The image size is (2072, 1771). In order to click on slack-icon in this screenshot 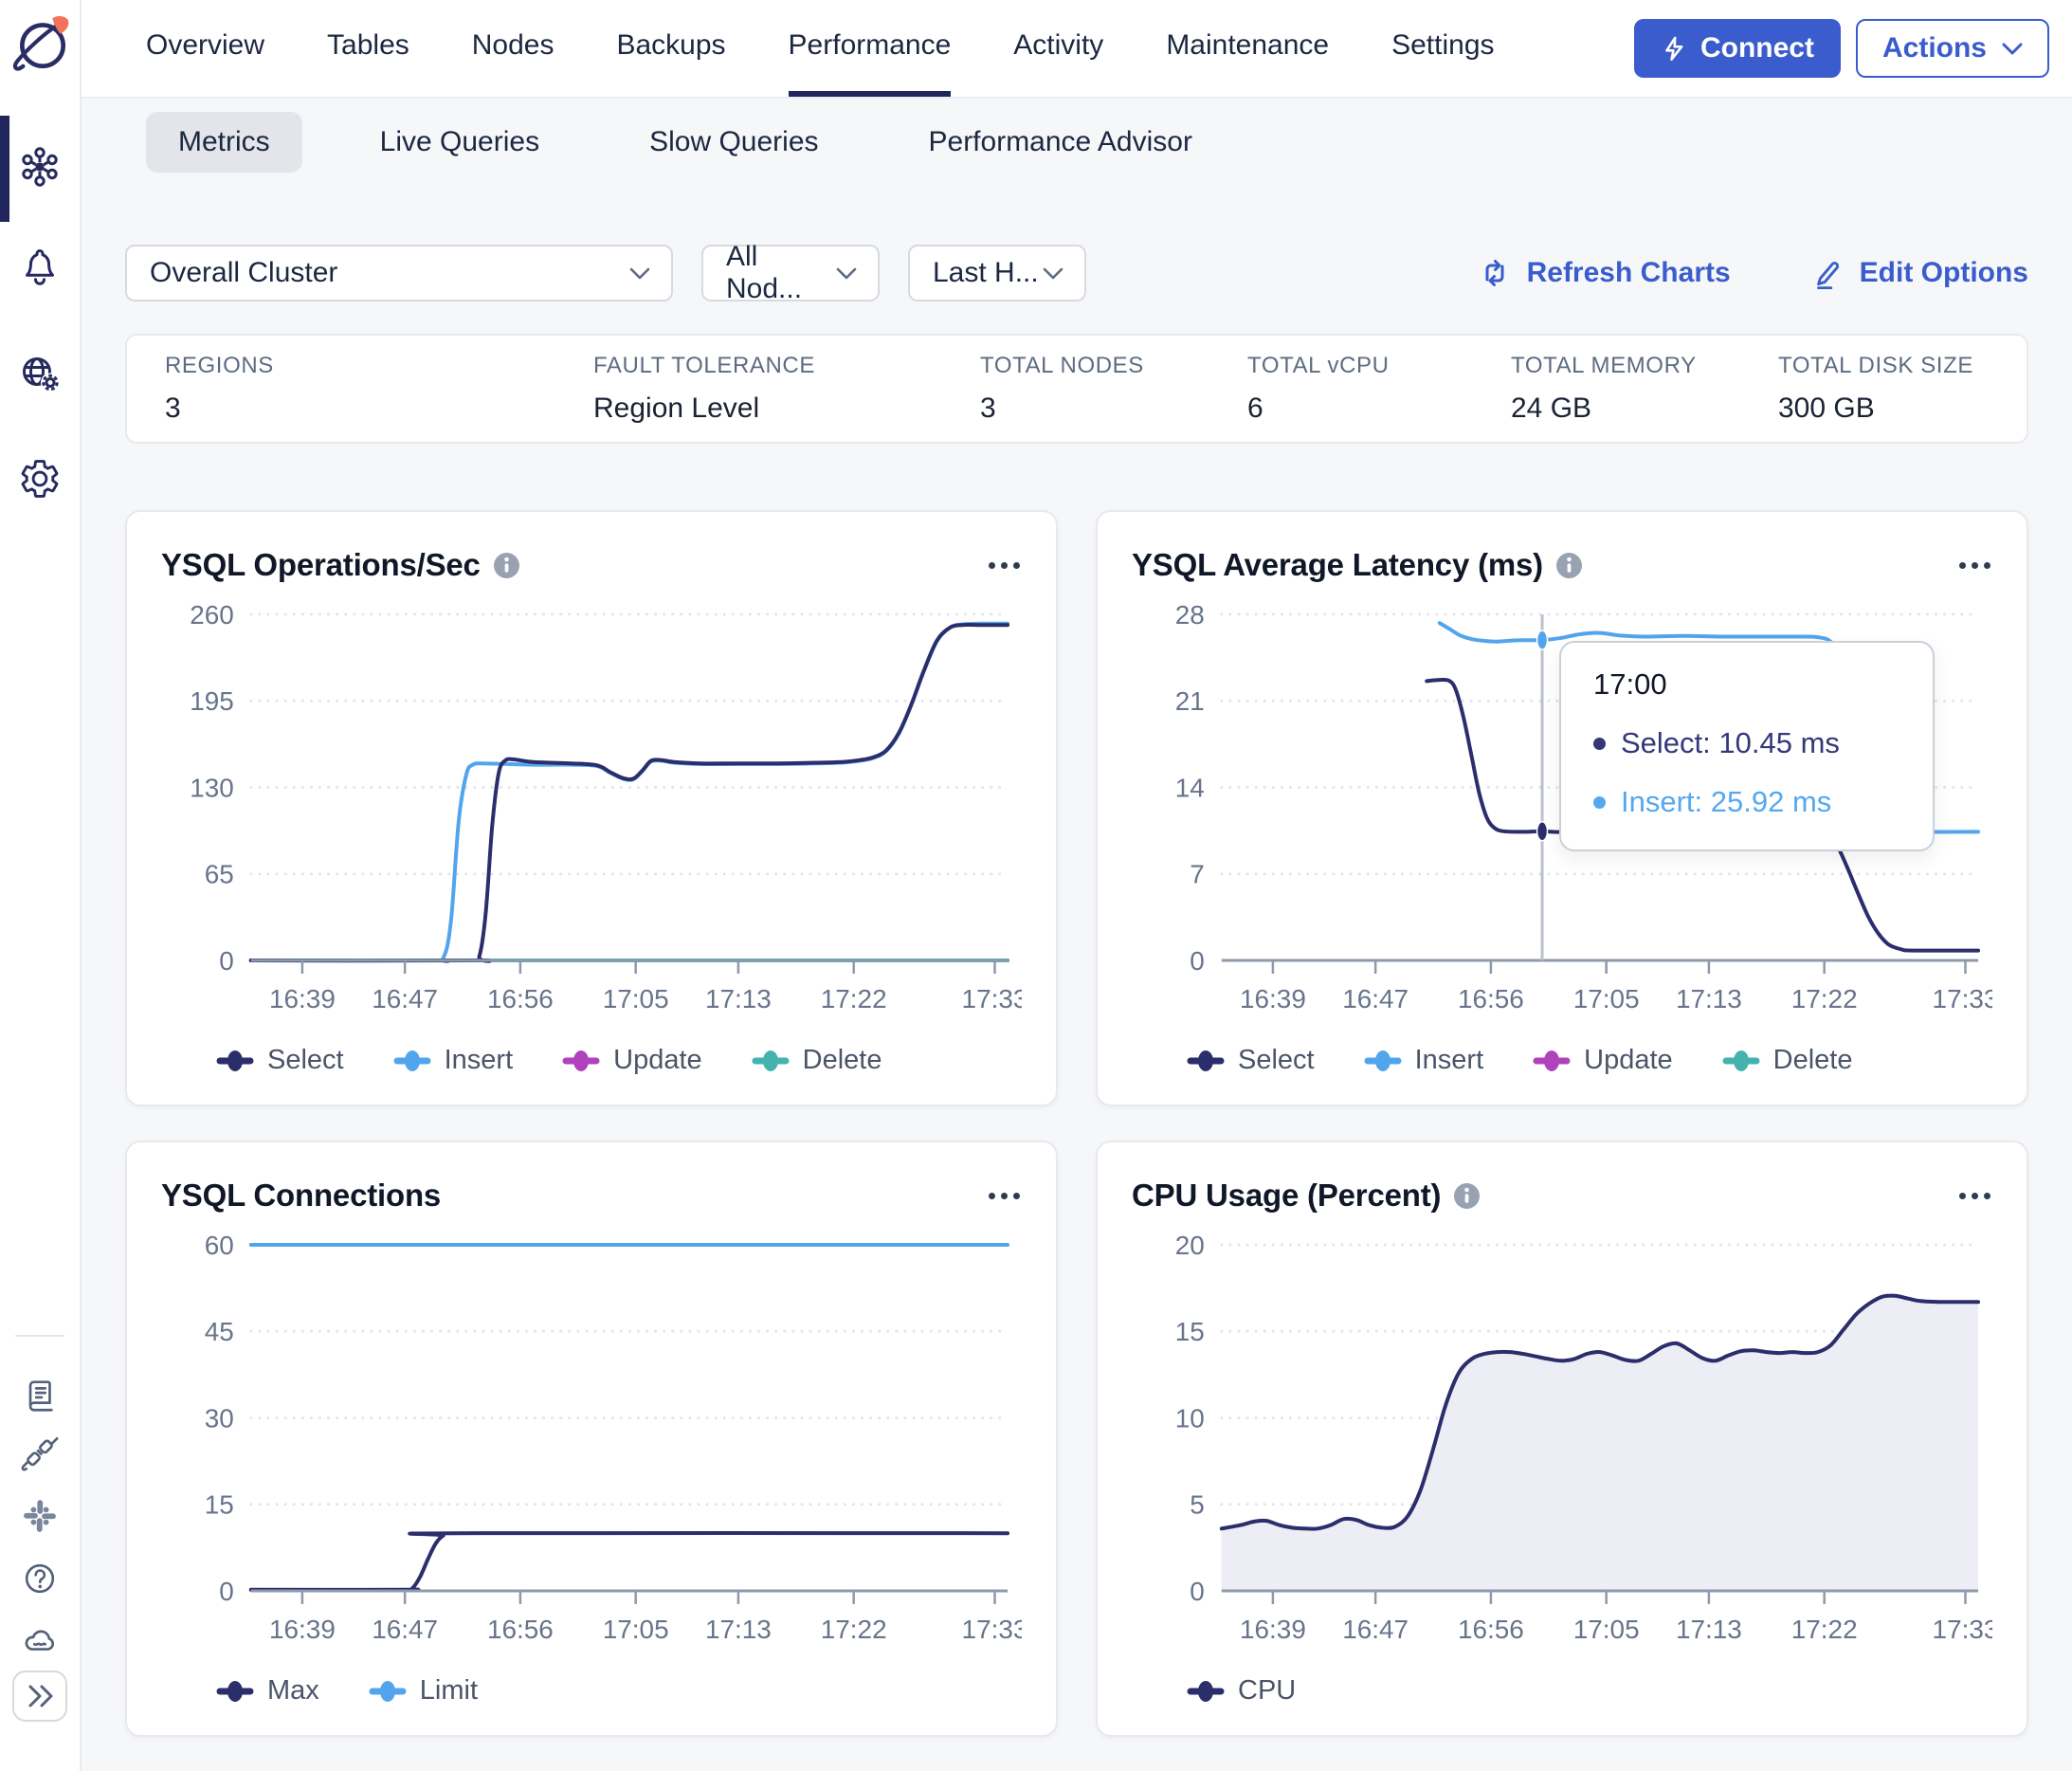, I will do `click(40, 1516)`.